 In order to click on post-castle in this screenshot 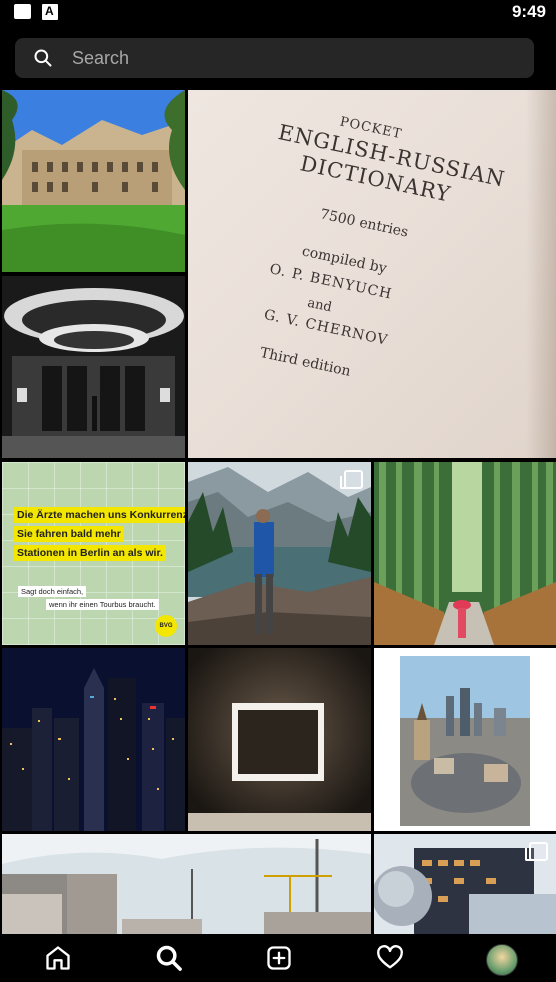, I will do `click(93, 181)`.